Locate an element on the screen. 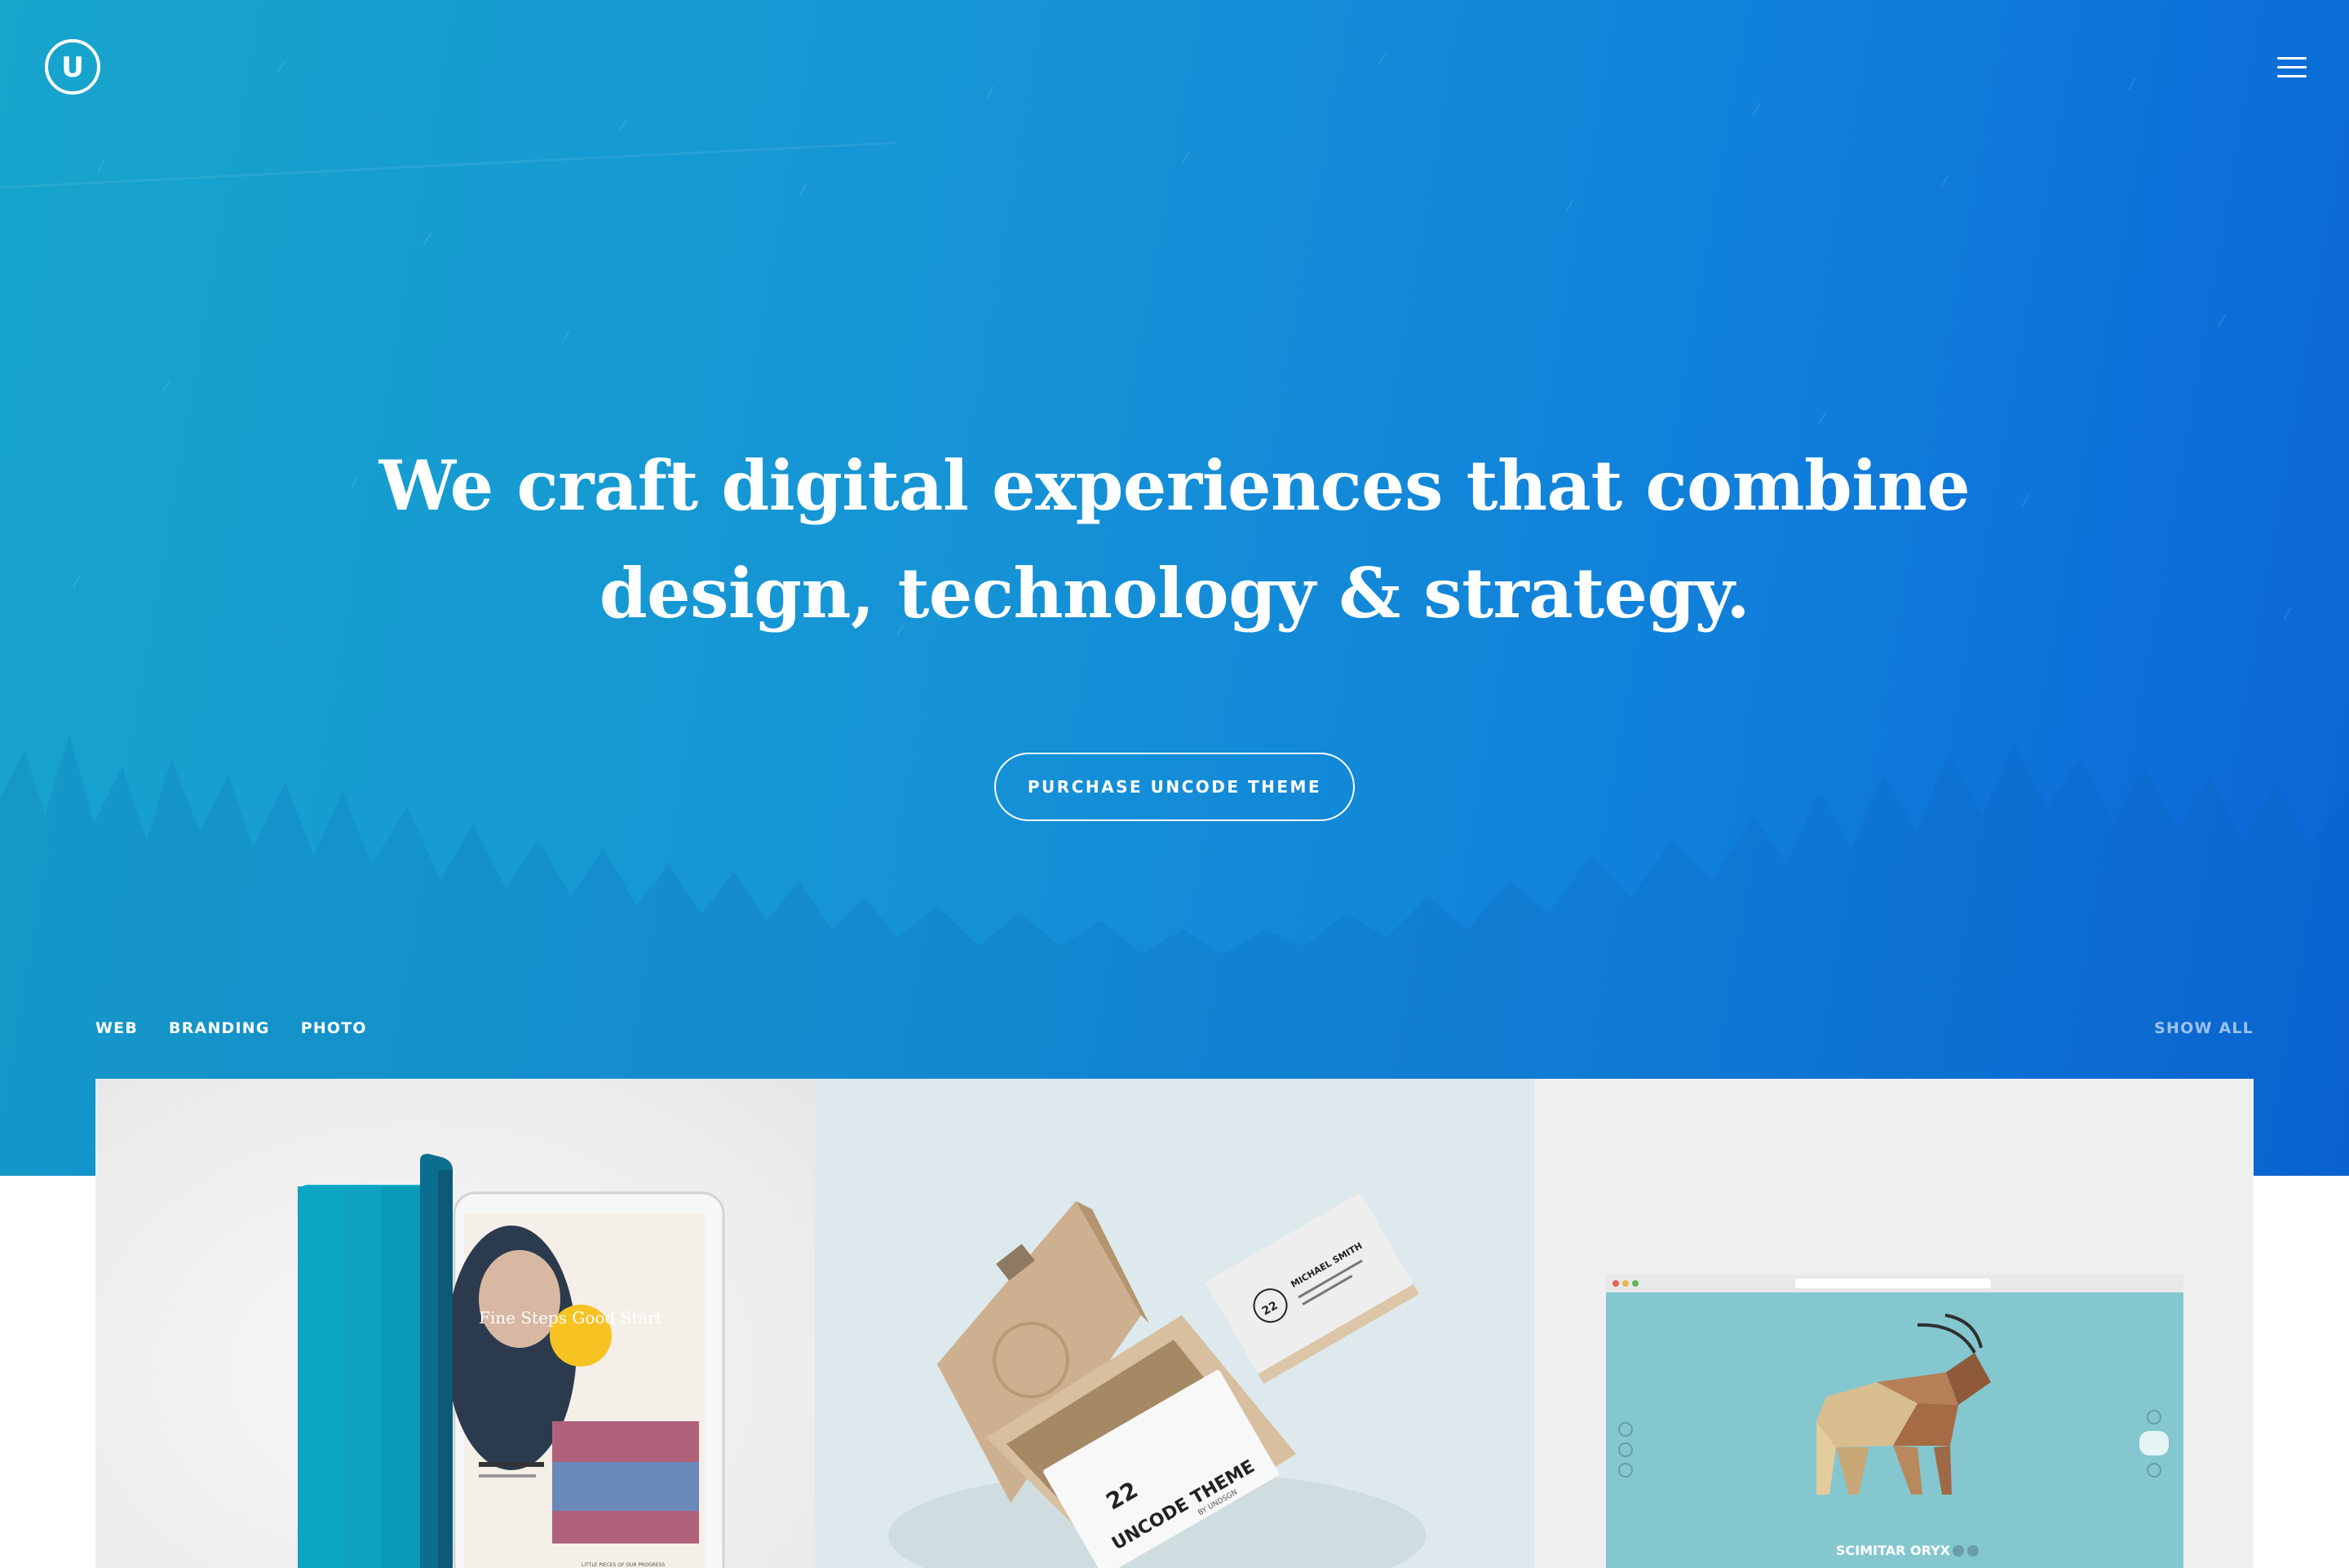 The height and width of the screenshot is (1568, 2349). portfolio-item-browser: SCIMITAR ORYX is located at coordinates (1894, 1323).